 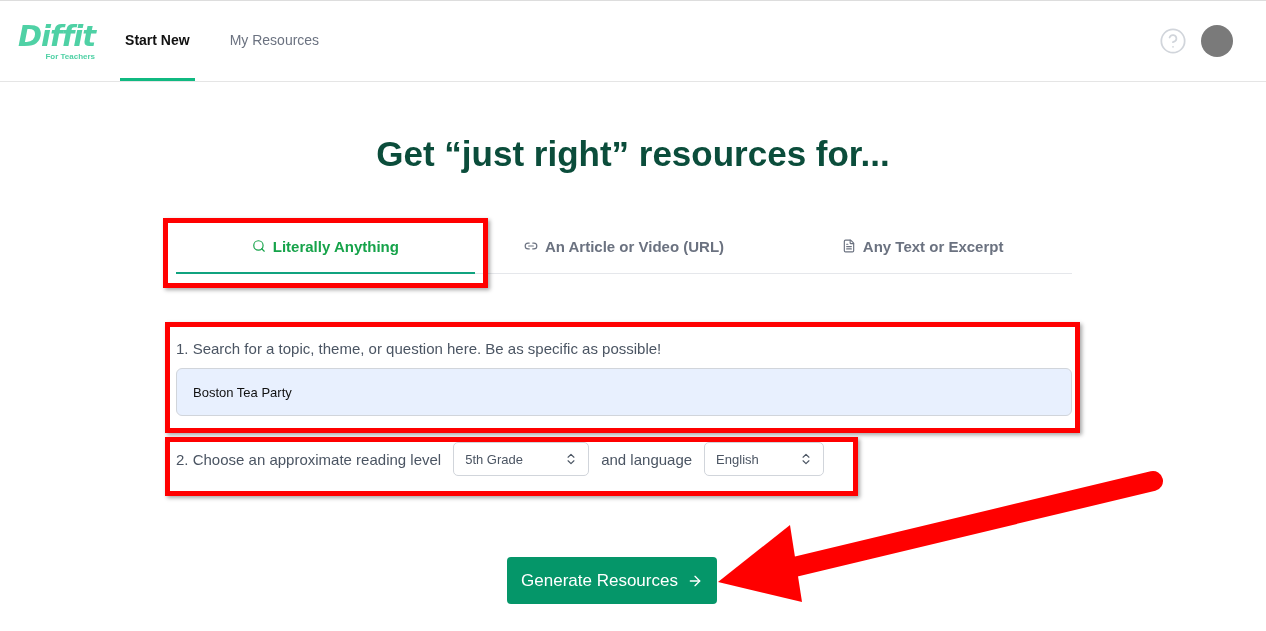 What do you see at coordinates (521, 459) in the screenshot?
I see `reading-level-select: 5th Grade` at bounding box center [521, 459].